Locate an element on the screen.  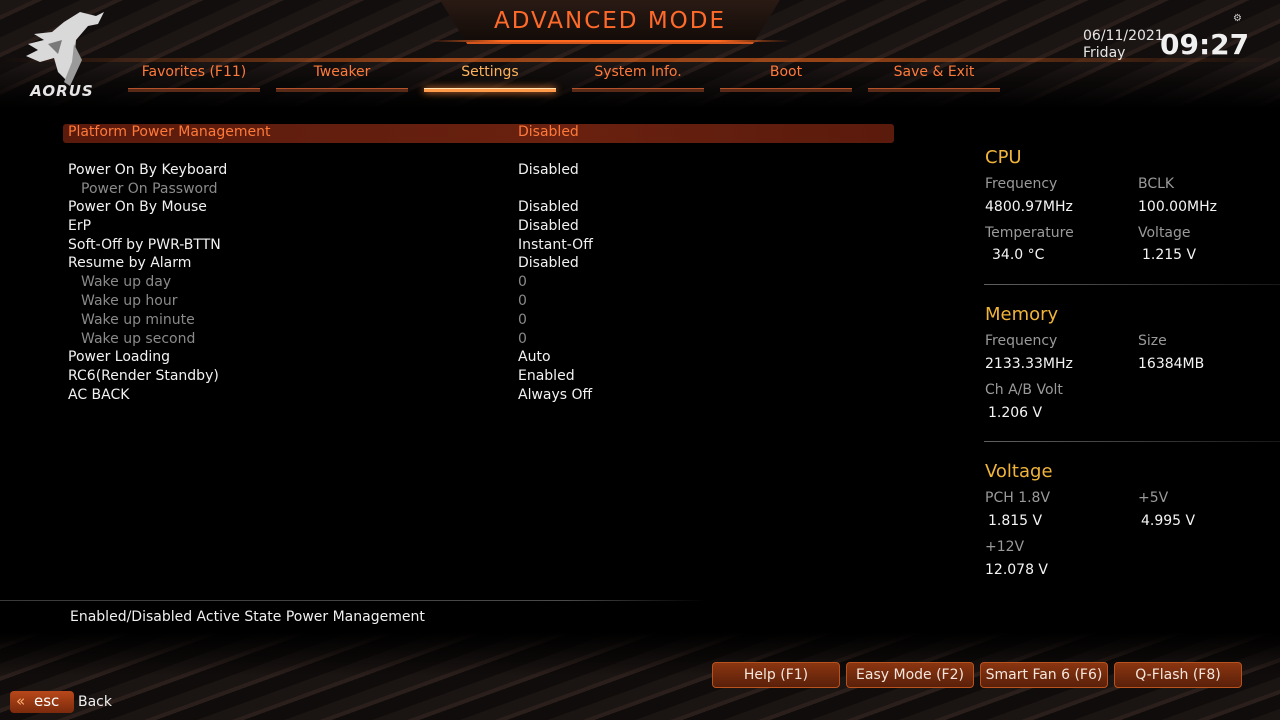
tab-favorites: Favorites (F11) is located at coordinates (194, 78).